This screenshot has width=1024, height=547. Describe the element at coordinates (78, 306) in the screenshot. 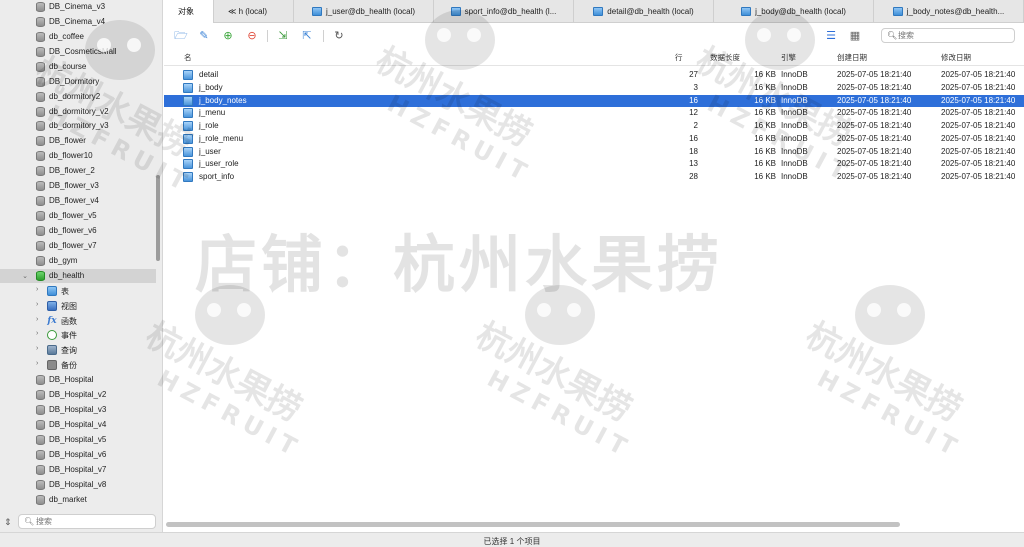

I see `sidebar-category-item: › 视图` at that location.